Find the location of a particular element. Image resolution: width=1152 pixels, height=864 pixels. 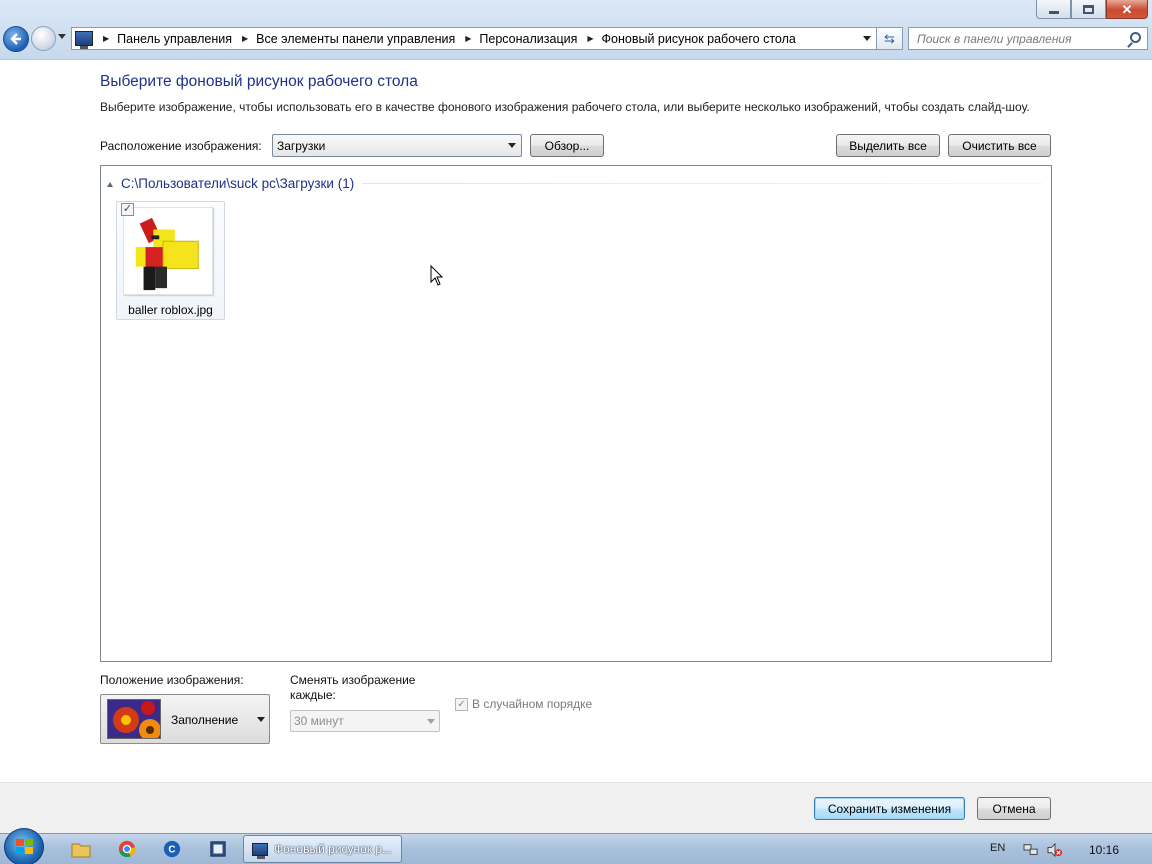

minimize-button is located at coordinates (1053, 9).